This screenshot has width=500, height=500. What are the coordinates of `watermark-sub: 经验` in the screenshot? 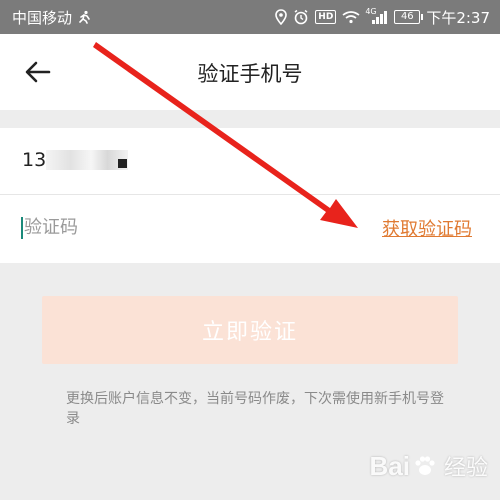 It's located at (465, 467).